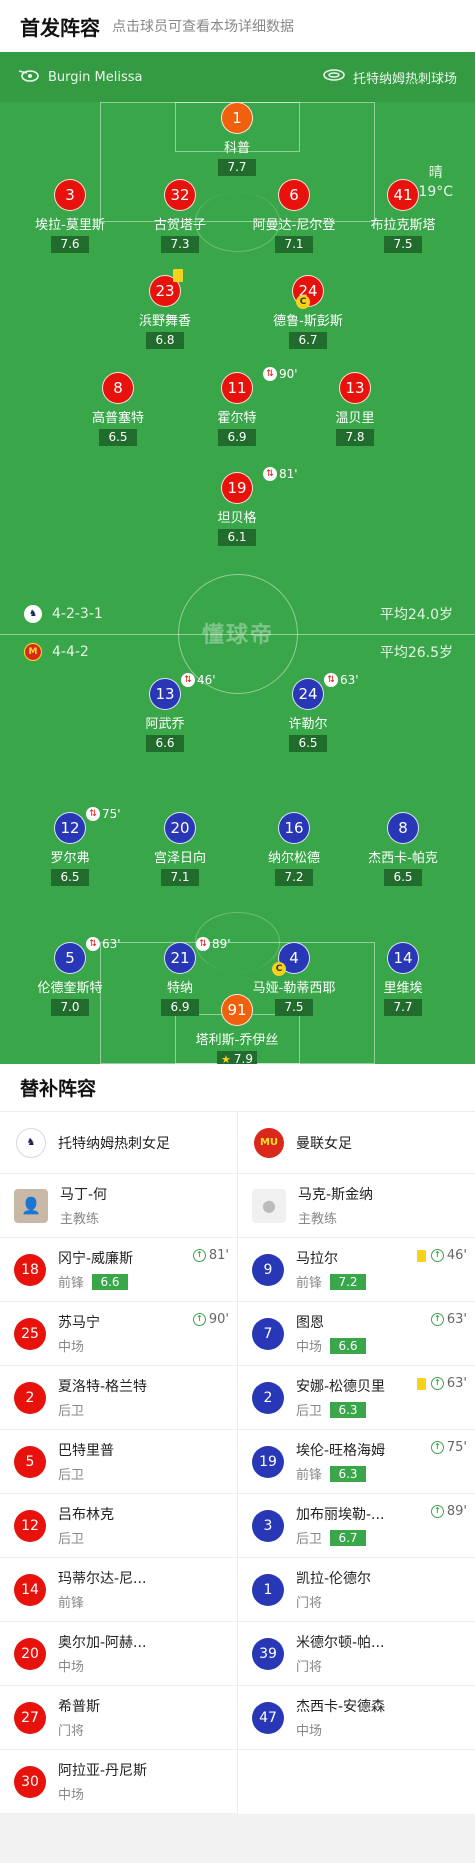 The image size is (475, 1863). I want to click on bench-player-home-30: 30 阿拉亚-丹尼斯 中场, so click(118, 1782).